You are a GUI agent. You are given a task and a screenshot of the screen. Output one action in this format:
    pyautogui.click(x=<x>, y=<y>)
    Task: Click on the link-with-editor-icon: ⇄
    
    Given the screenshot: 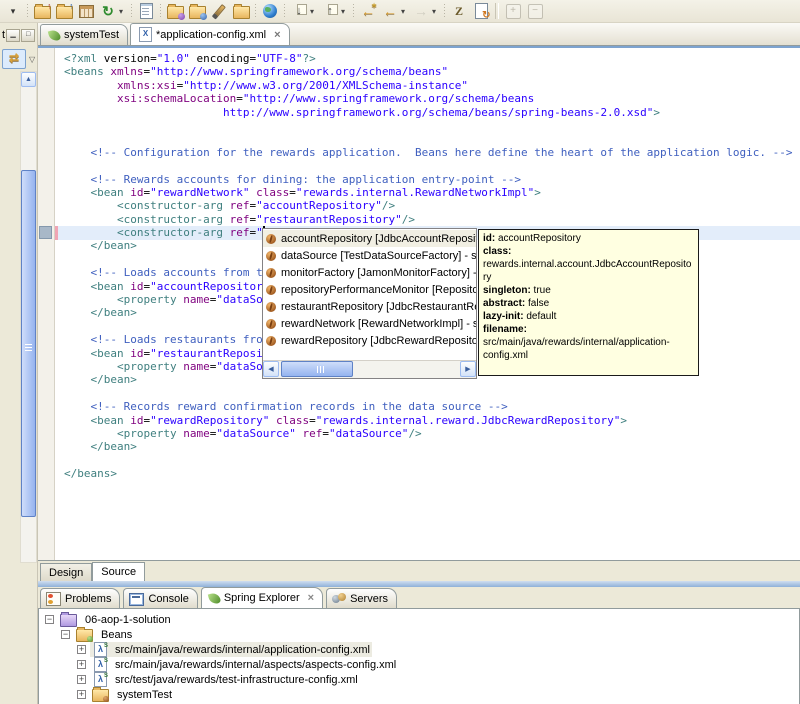 What is the action you would take?
    pyautogui.click(x=14, y=59)
    